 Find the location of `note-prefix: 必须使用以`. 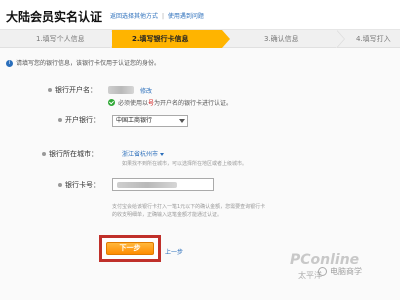

note-prefix: 必须使用以 is located at coordinates (133, 103).